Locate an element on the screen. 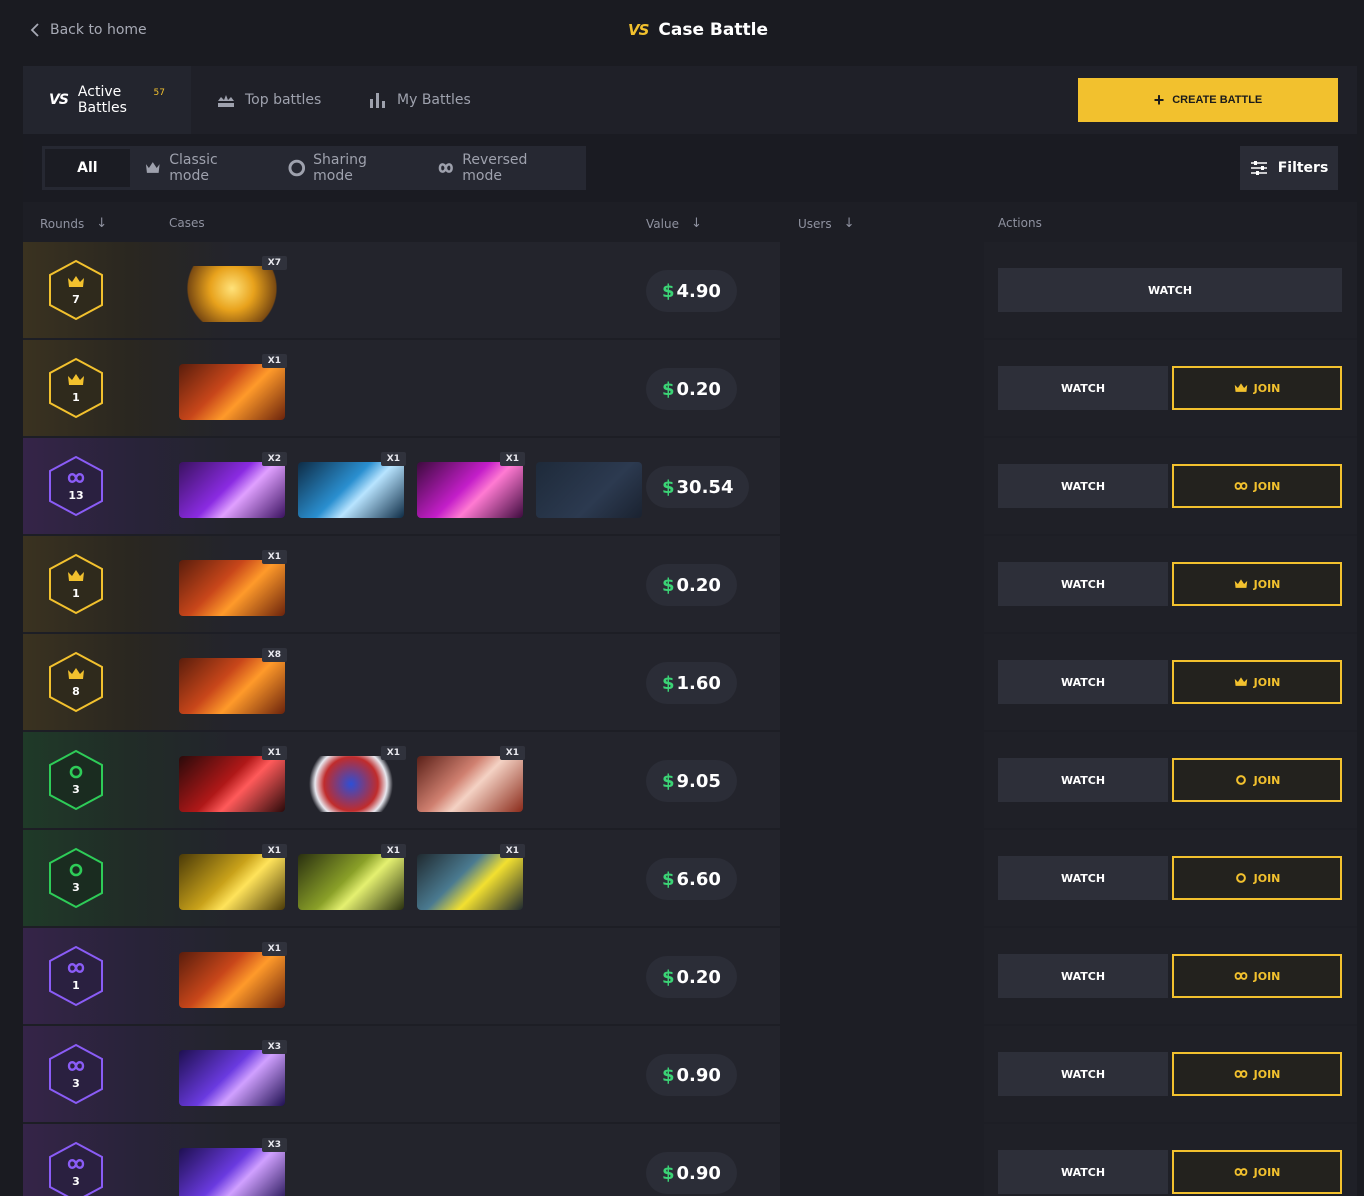 This screenshot has width=1364, height=1196. crown-icon is located at coordinates (76, 575).